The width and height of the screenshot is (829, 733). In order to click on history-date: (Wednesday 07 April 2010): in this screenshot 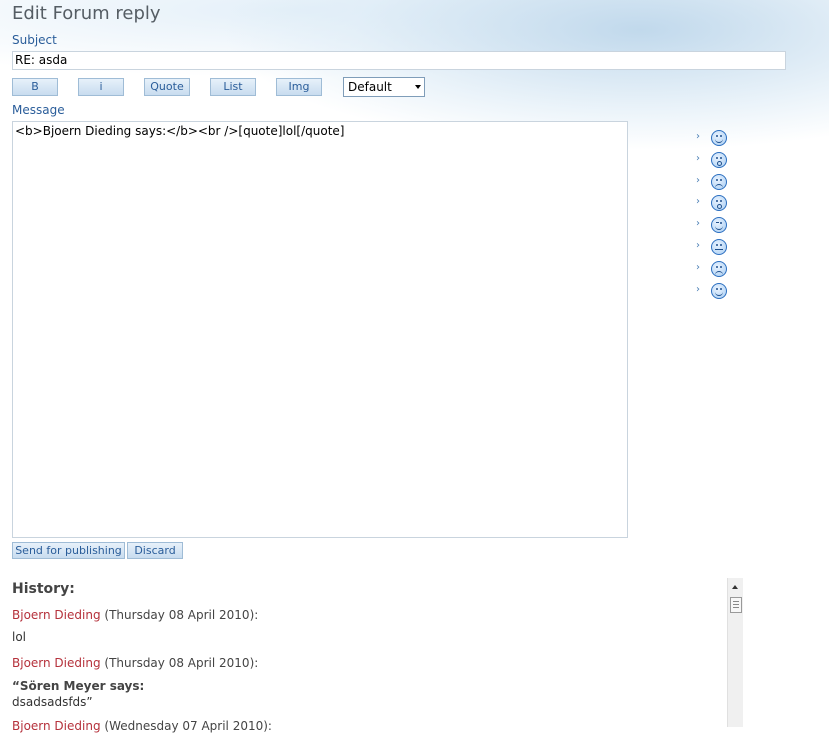, I will do `click(188, 726)`.